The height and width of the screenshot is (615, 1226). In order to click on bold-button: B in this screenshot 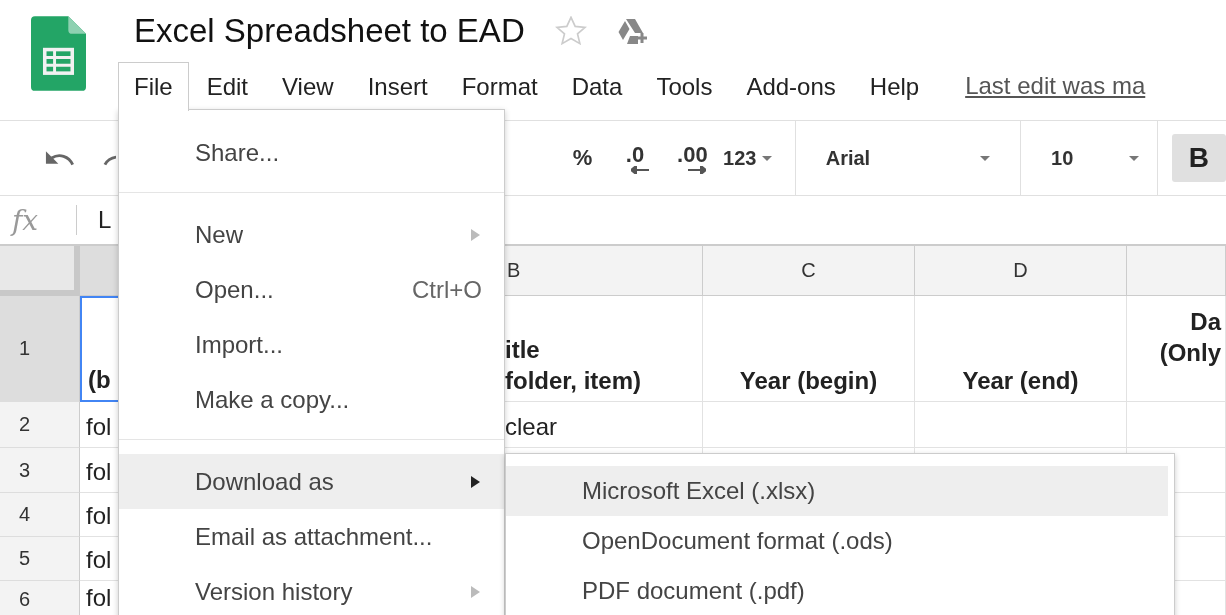, I will do `click(1198, 158)`.